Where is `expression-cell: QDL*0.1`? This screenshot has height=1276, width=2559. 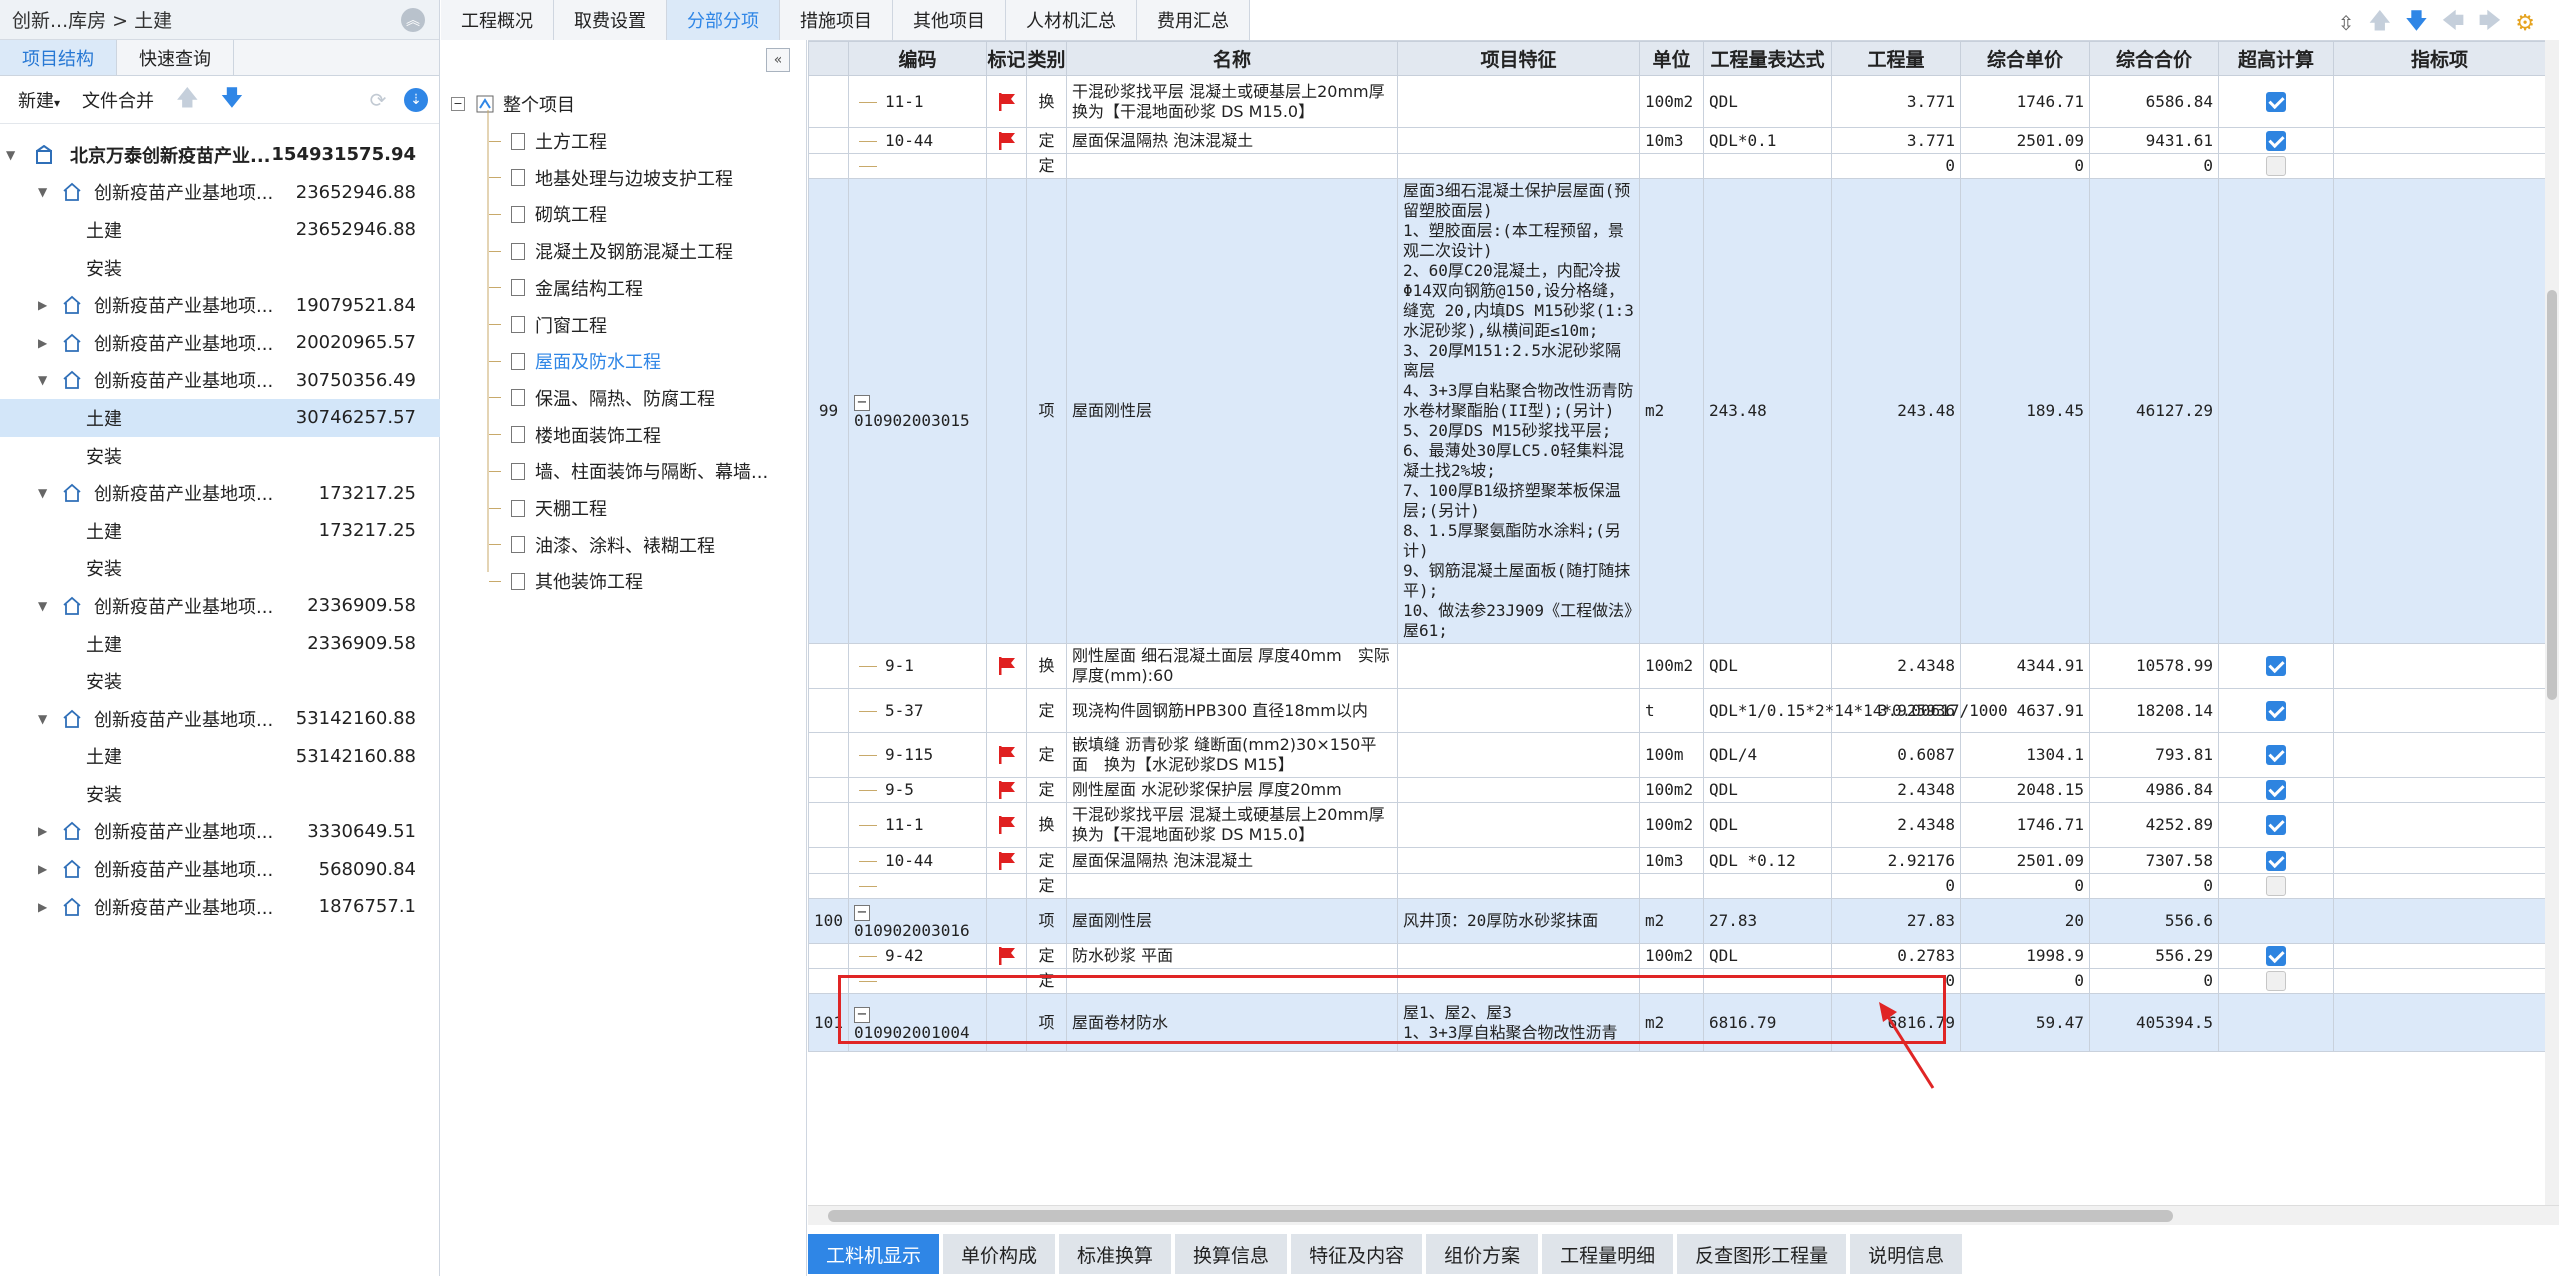 expression-cell: QDL*0.1 is located at coordinates (1767, 140).